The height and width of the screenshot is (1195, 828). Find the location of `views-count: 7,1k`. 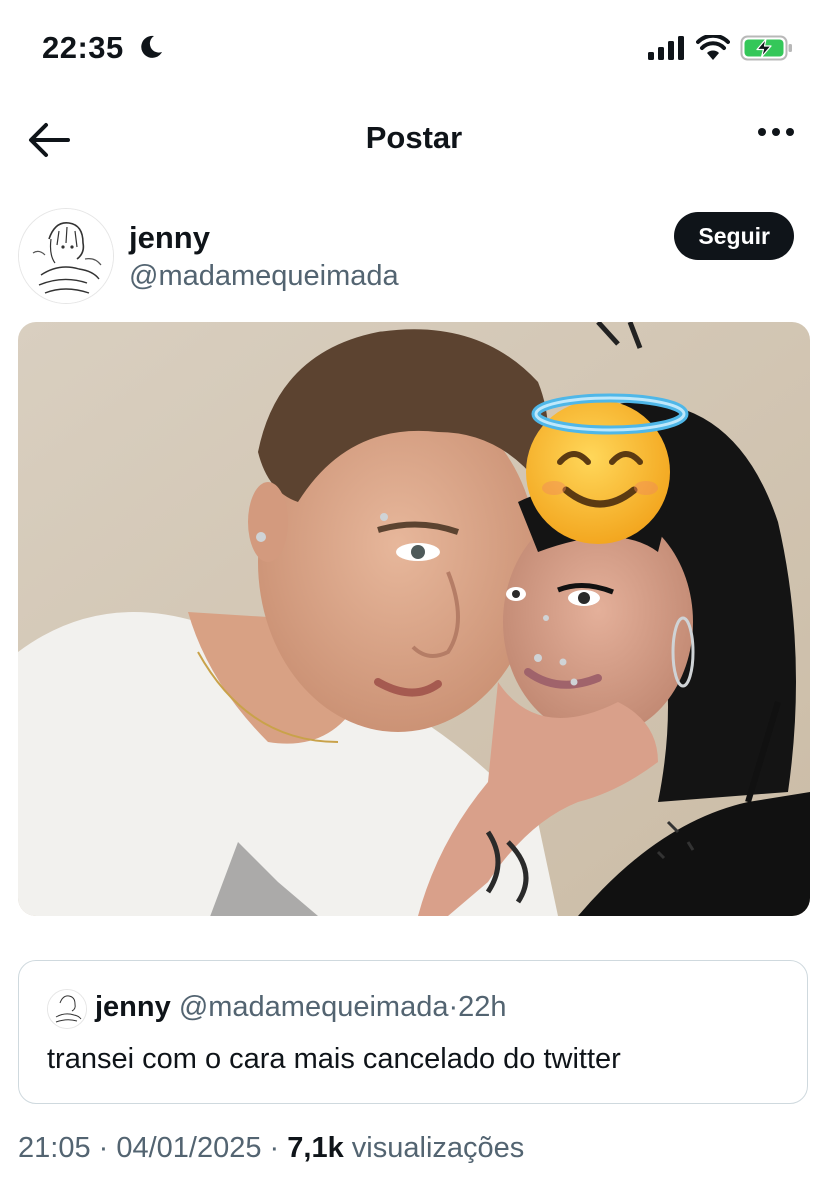

views-count: 7,1k is located at coordinates (315, 1148).